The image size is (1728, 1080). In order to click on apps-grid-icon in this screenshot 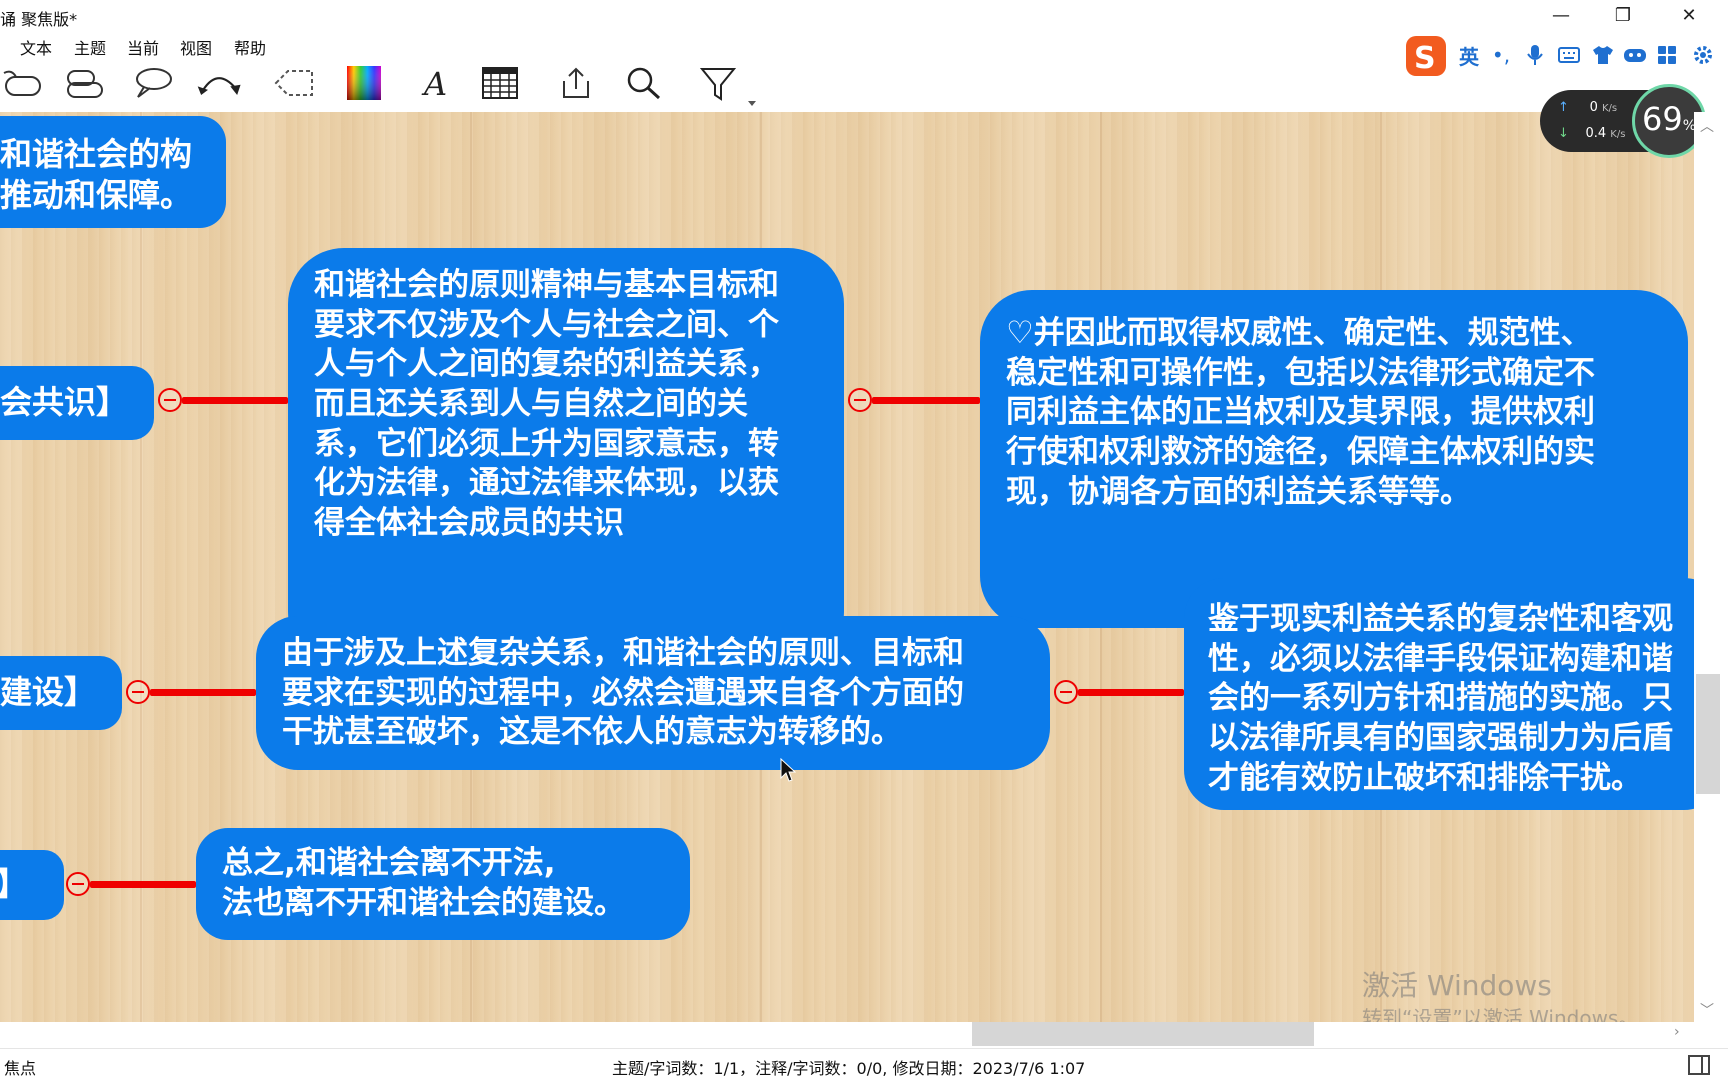, I will do `click(1667, 55)`.